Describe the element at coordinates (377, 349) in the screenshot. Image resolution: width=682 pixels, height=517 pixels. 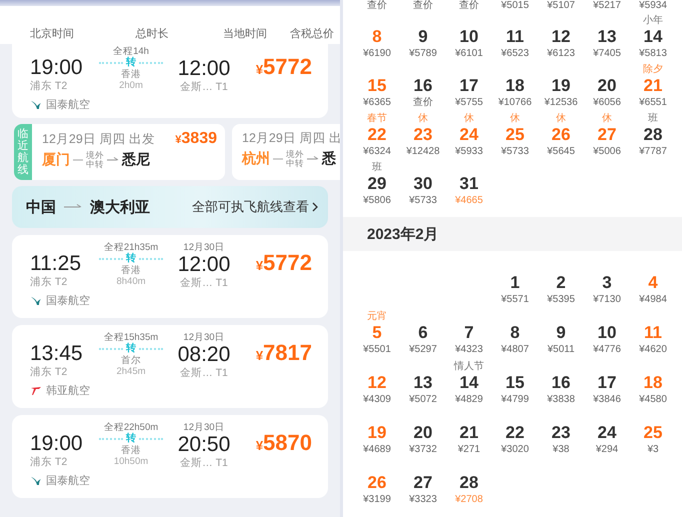
I see `day-price: ¥5501` at that location.